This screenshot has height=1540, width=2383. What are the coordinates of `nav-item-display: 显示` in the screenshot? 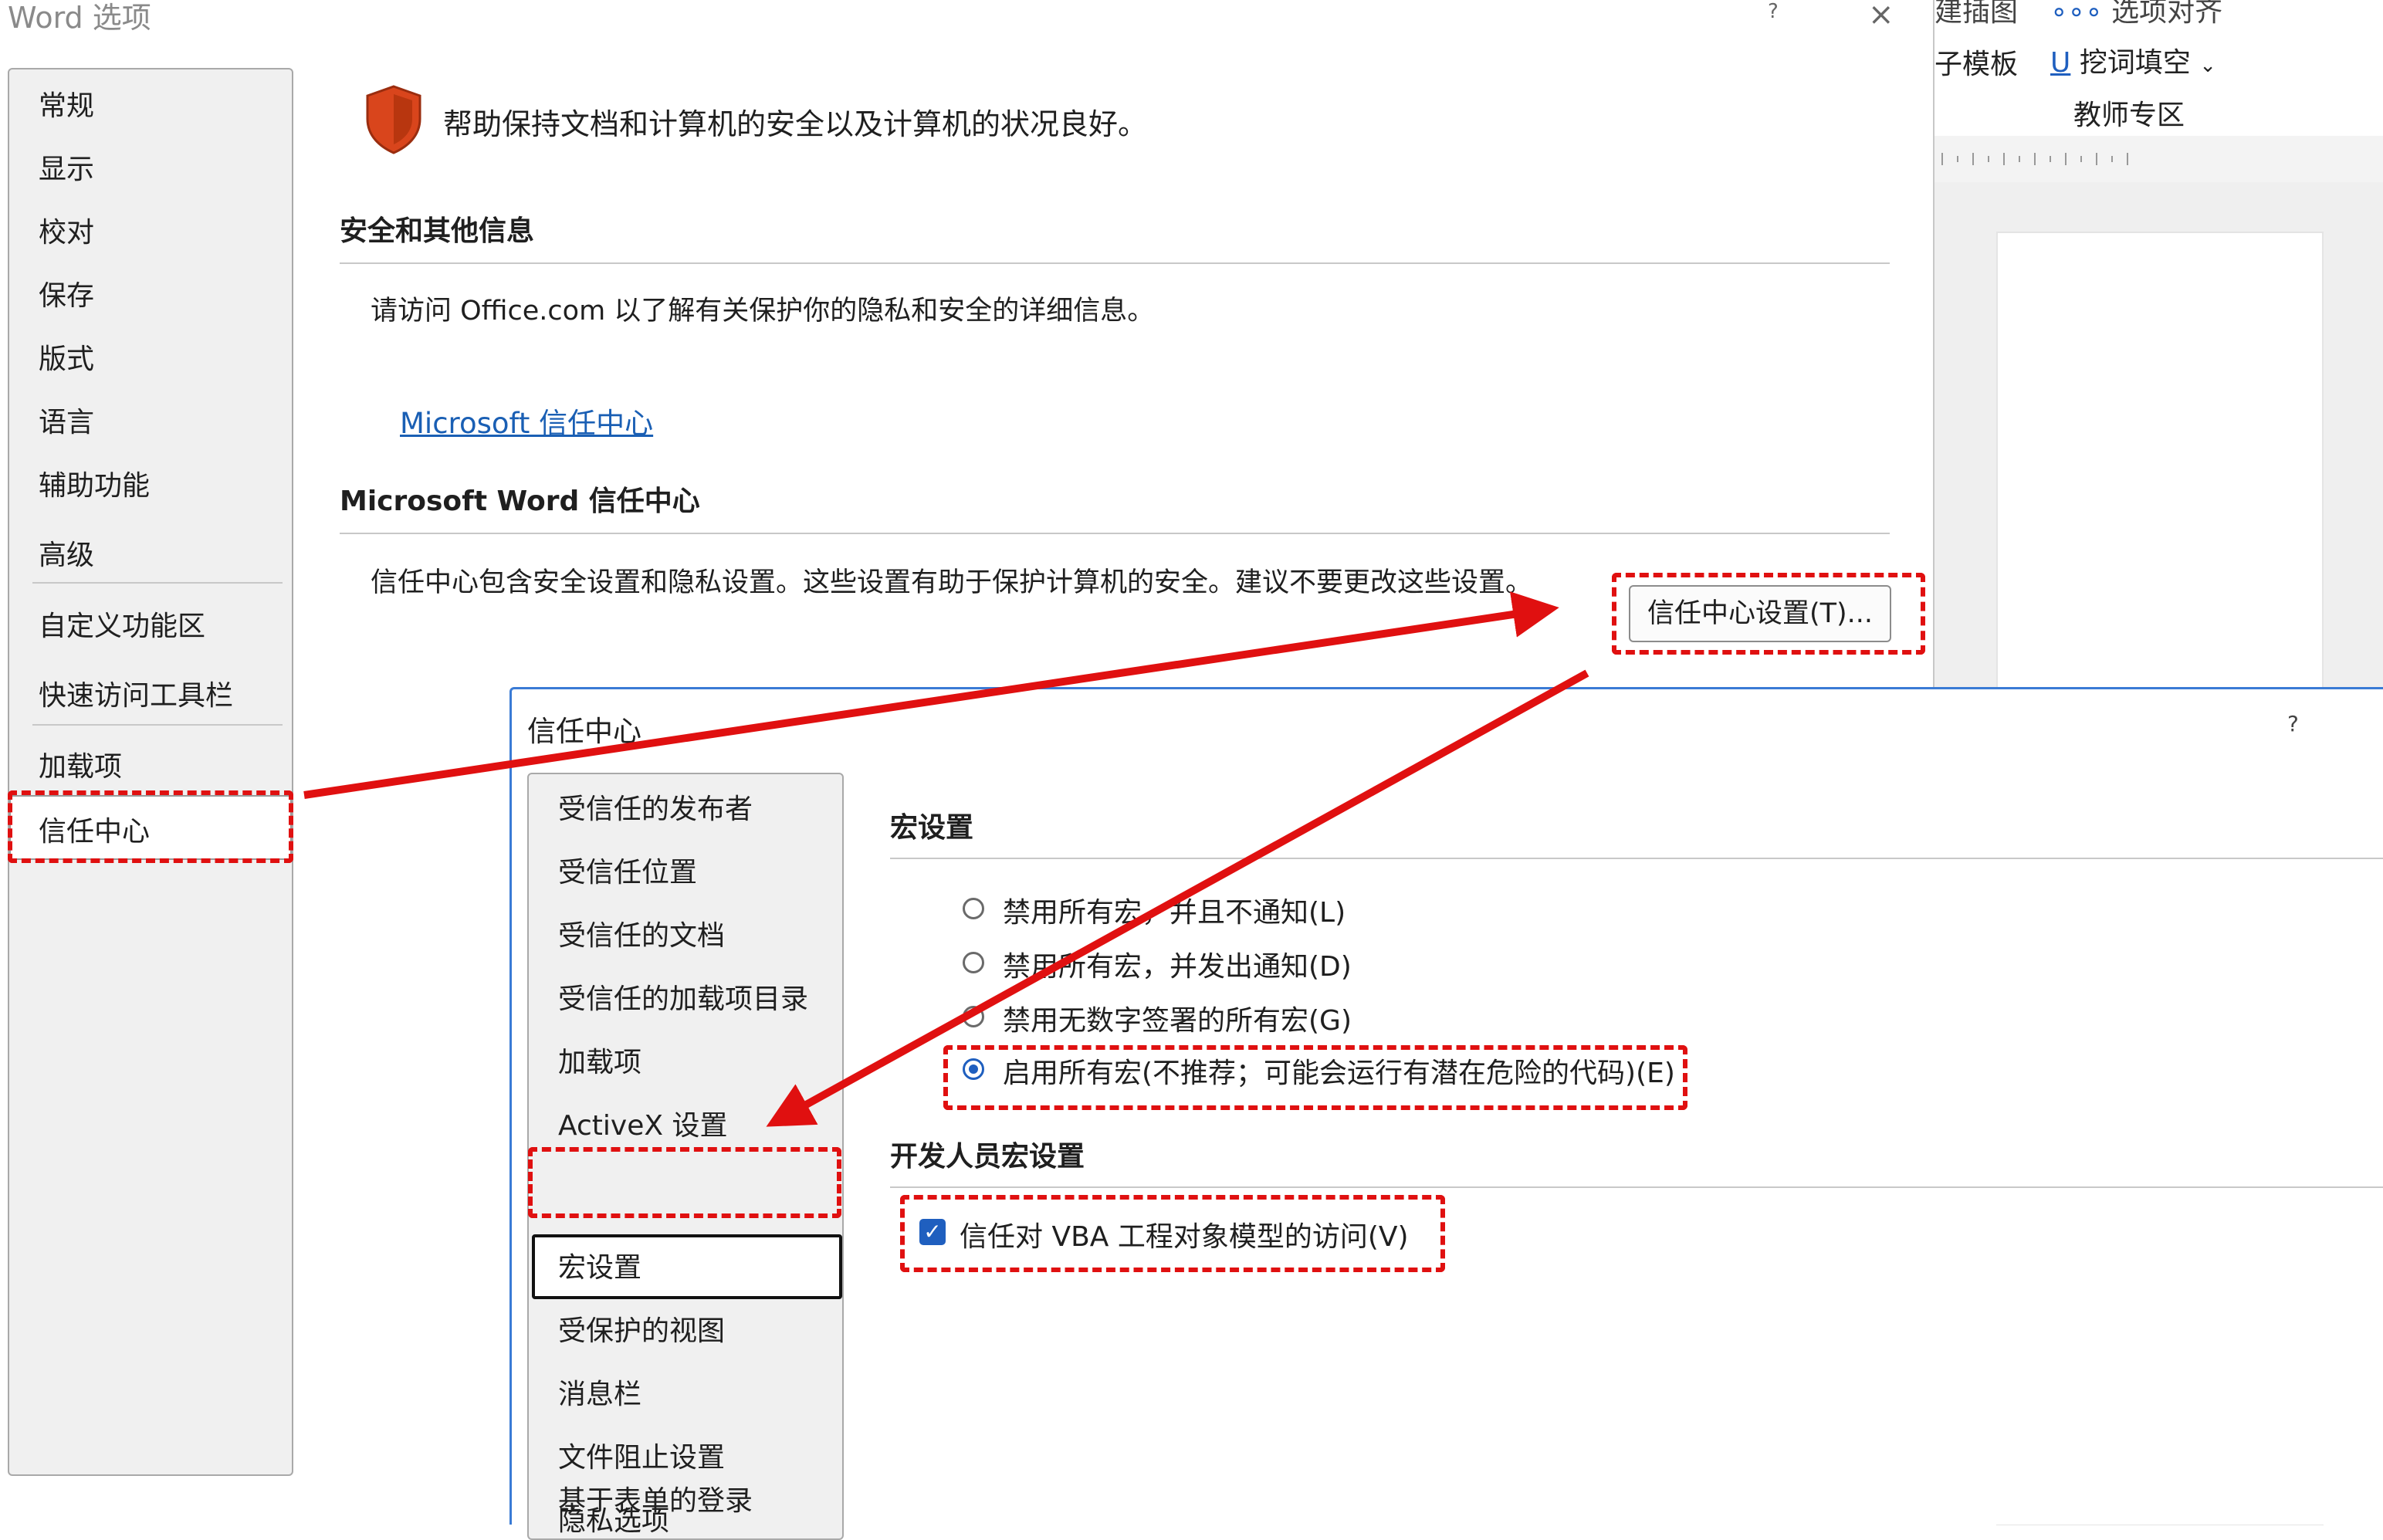 It's located at (67, 167).